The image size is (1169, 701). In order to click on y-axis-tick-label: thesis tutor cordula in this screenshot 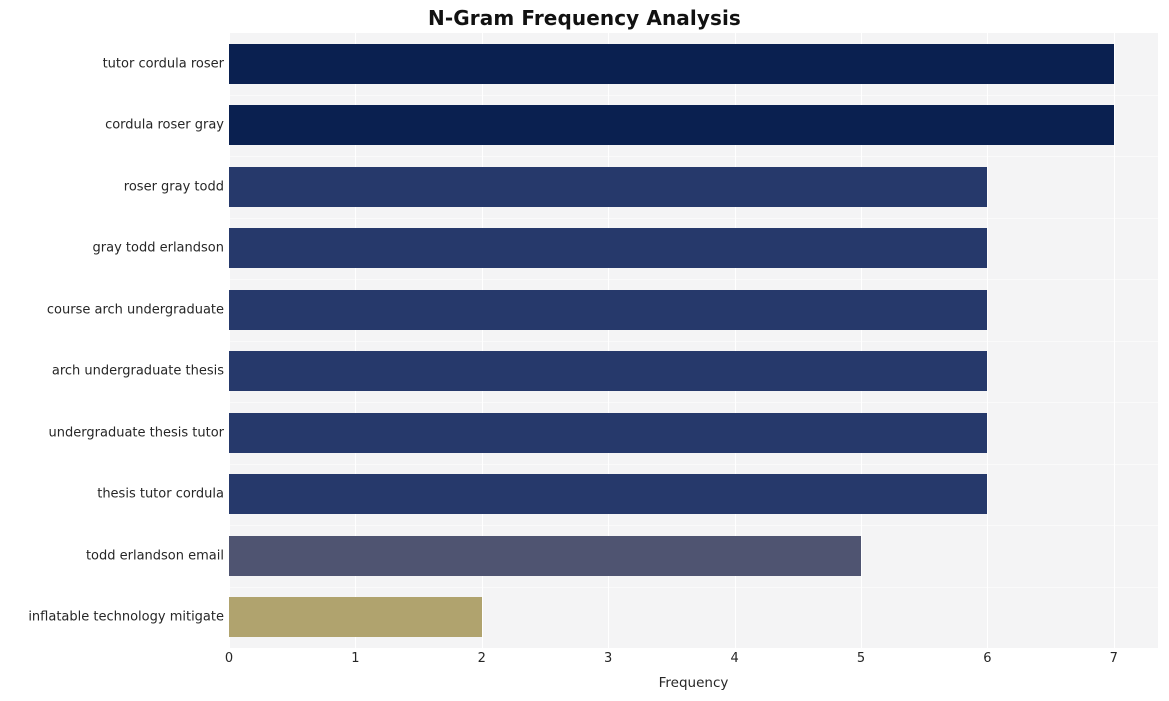, I will do `click(160, 494)`.